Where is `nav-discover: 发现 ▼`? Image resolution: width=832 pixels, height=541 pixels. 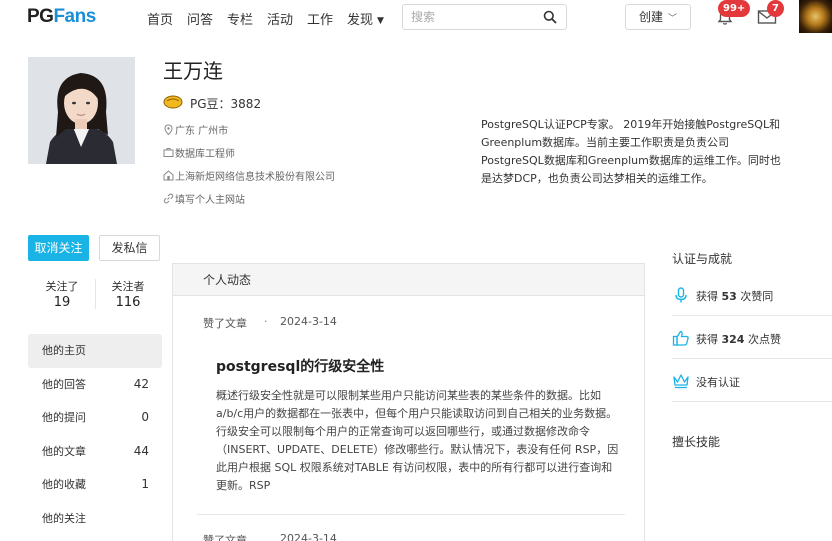
nav-discover: 发现 ▼ is located at coordinates (365, 18).